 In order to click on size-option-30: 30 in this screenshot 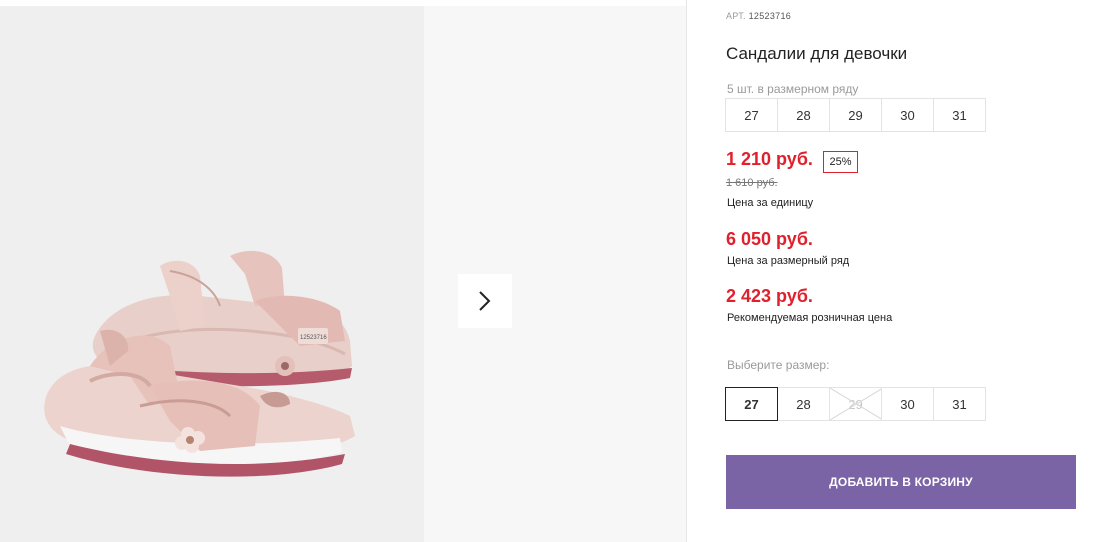, I will do `click(907, 404)`.